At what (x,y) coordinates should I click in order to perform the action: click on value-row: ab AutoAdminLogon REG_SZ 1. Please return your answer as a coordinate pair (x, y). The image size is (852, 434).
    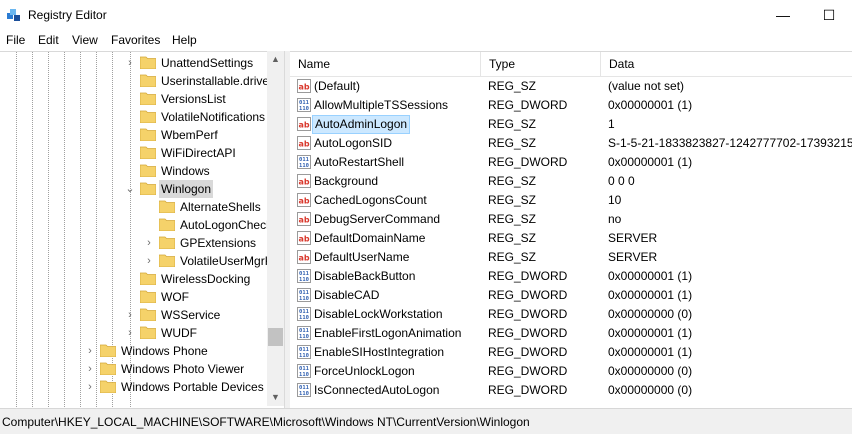
    Looking at the image, I should click on (571, 124).